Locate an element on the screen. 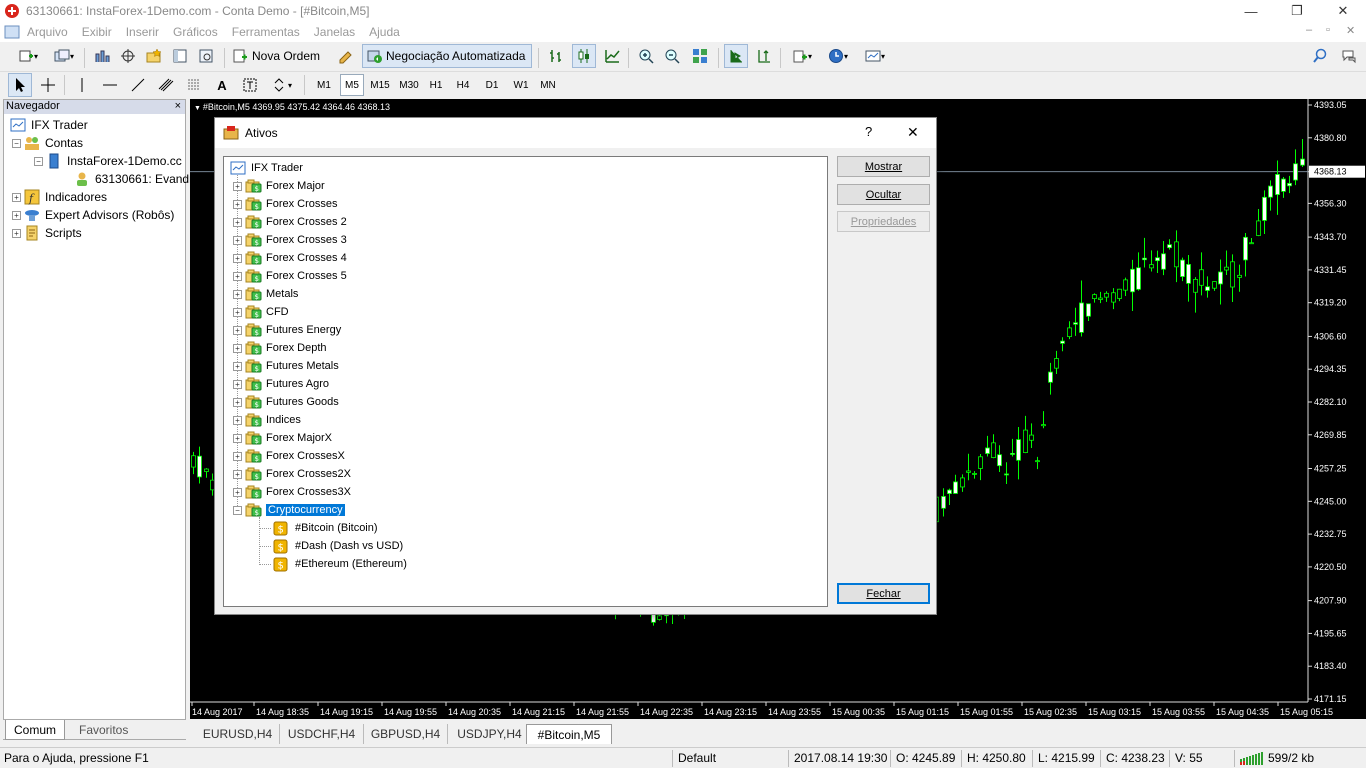 The width and height of the screenshot is (1366, 768). dialog-close-button: ✕ is located at coordinates (913, 132).